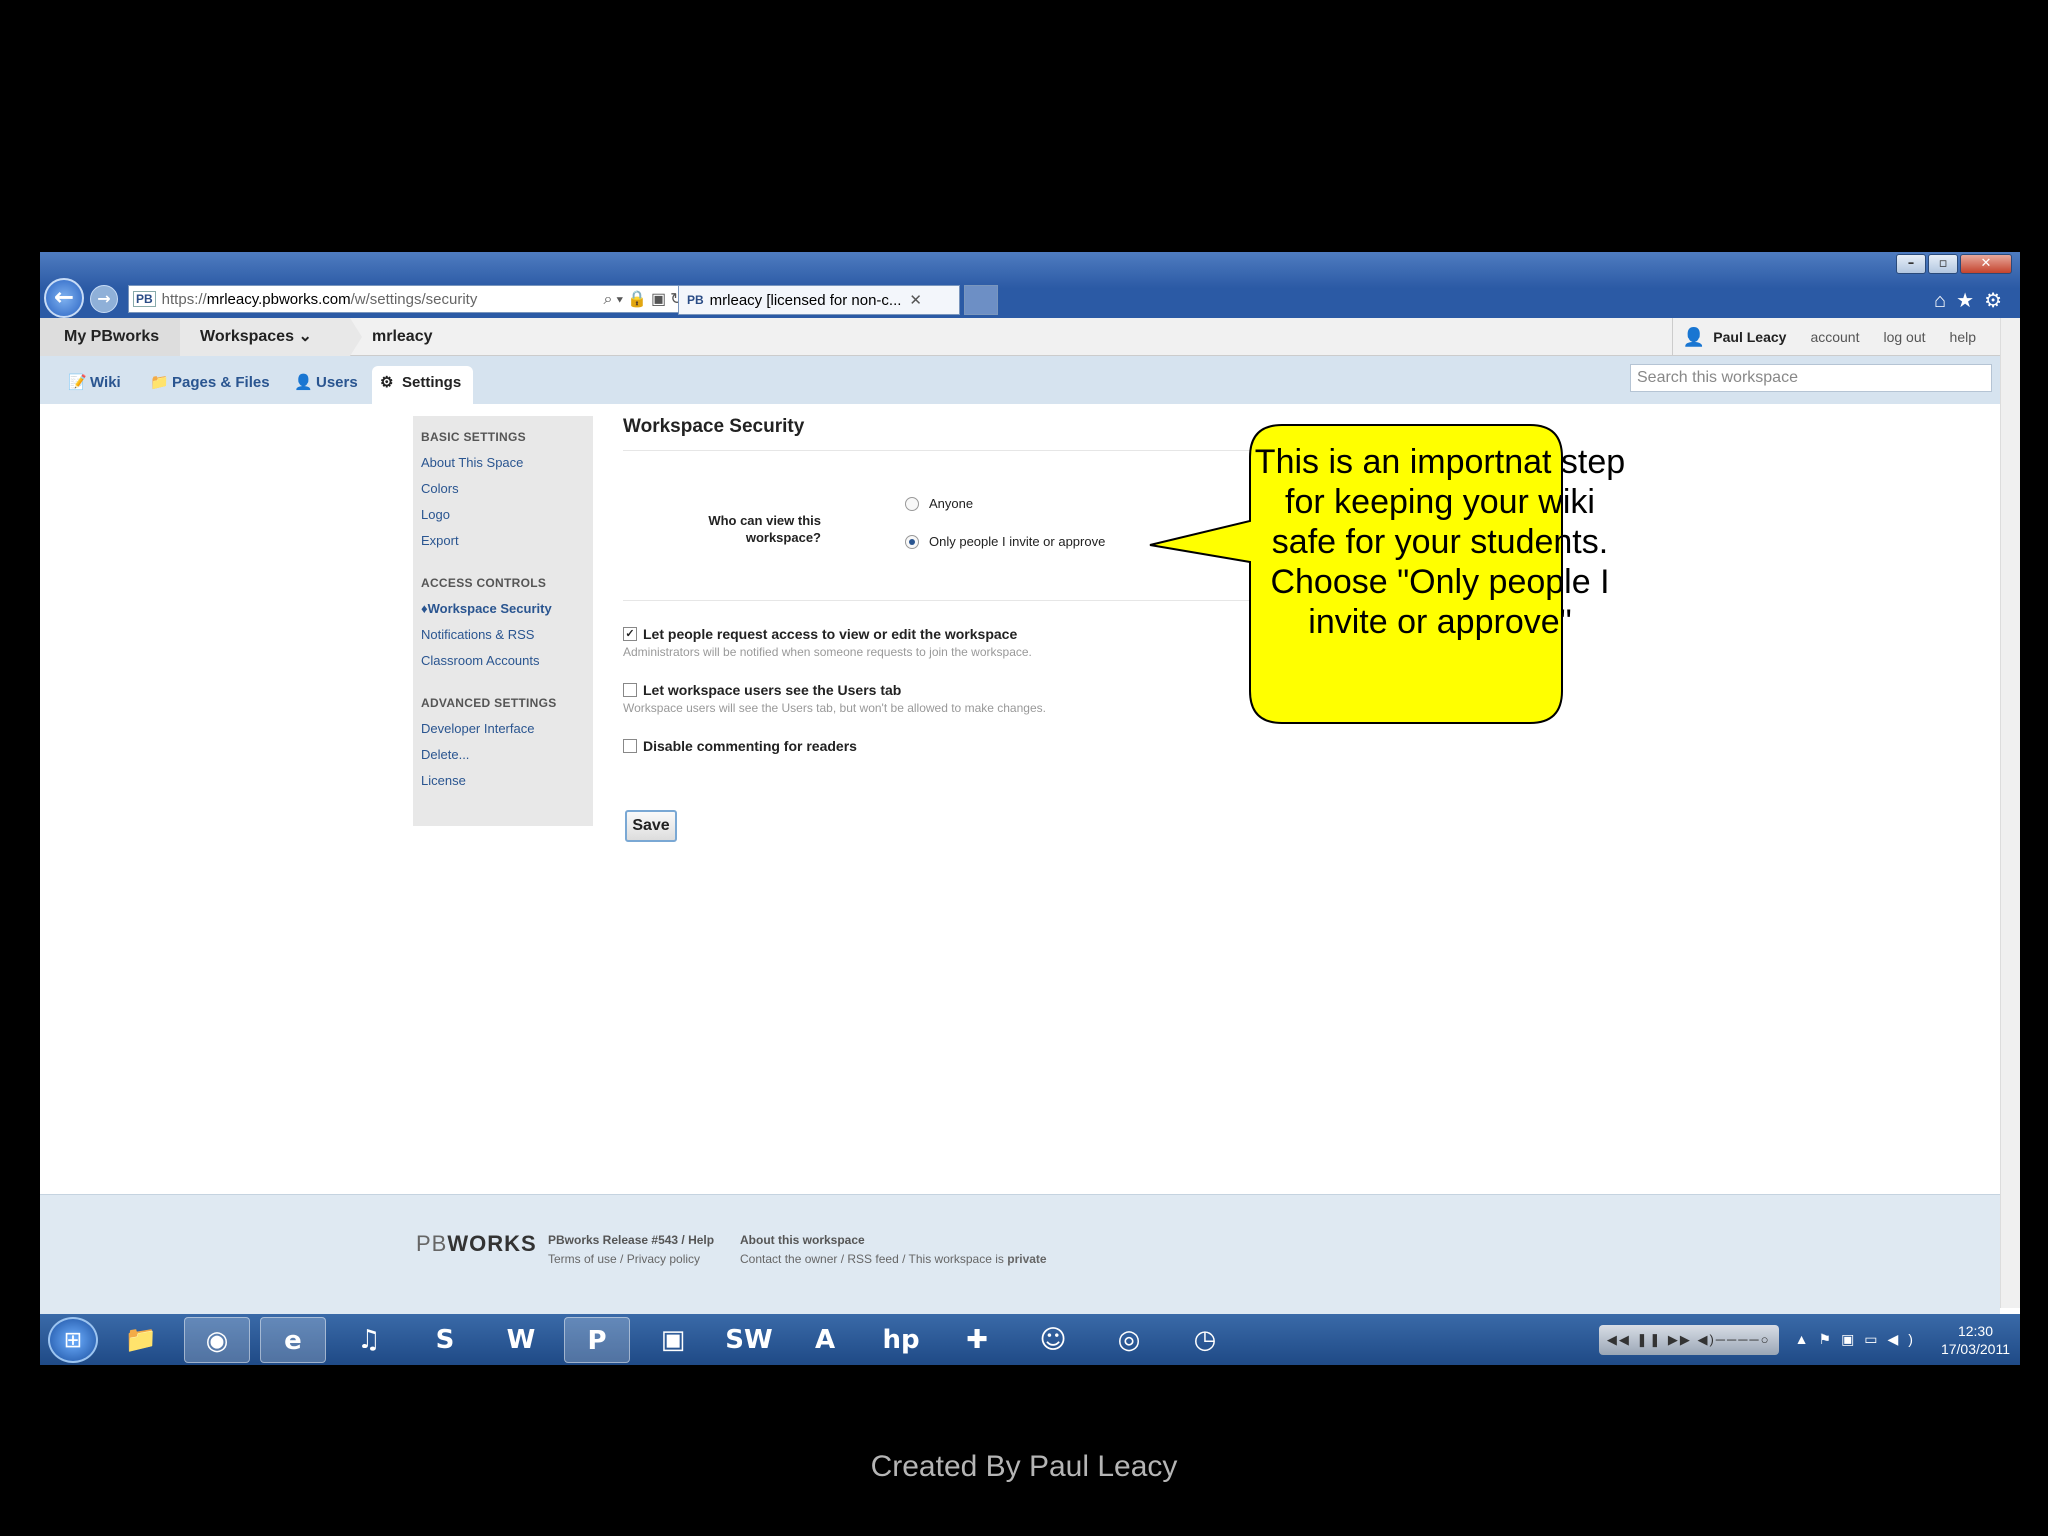  Describe the element at coordinates (489, 703) in the screenshot. I see `advanced-settings-header: ADVANCED SETTINGS` at that location.